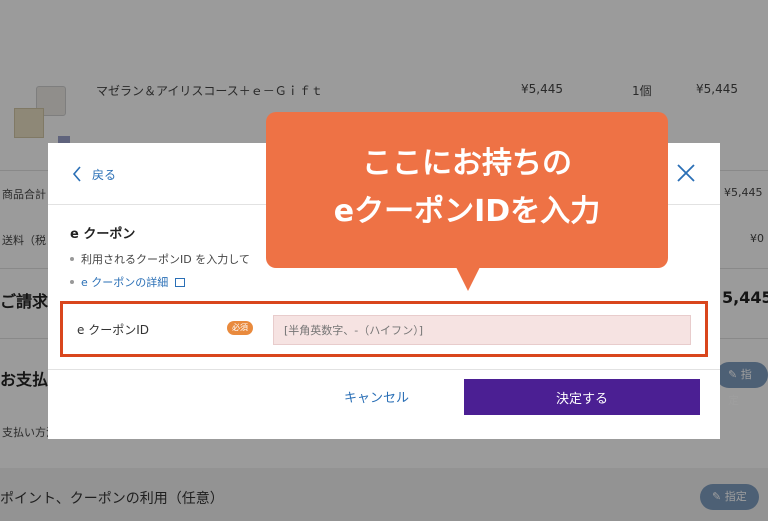 This screenshot has height=521, width=768. I want to click on coupon-field-highlight: e クーポンID 必須, so click(384, 329).